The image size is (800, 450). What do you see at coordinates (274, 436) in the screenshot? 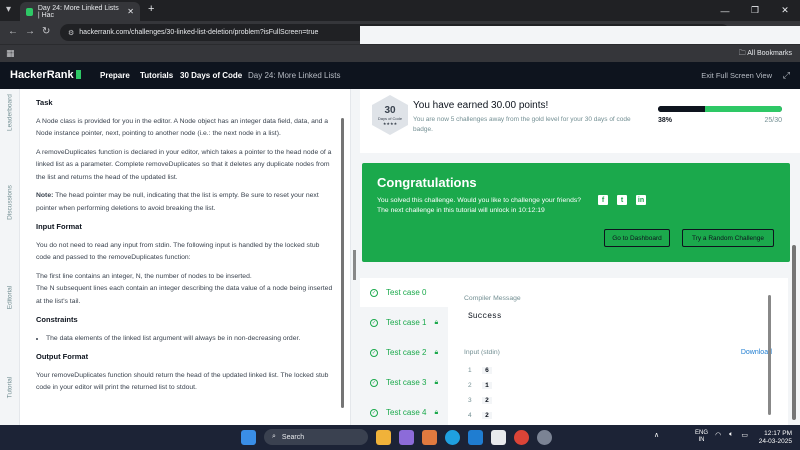
I see `search-icon: ⌕` at bounding box center [274, 436].